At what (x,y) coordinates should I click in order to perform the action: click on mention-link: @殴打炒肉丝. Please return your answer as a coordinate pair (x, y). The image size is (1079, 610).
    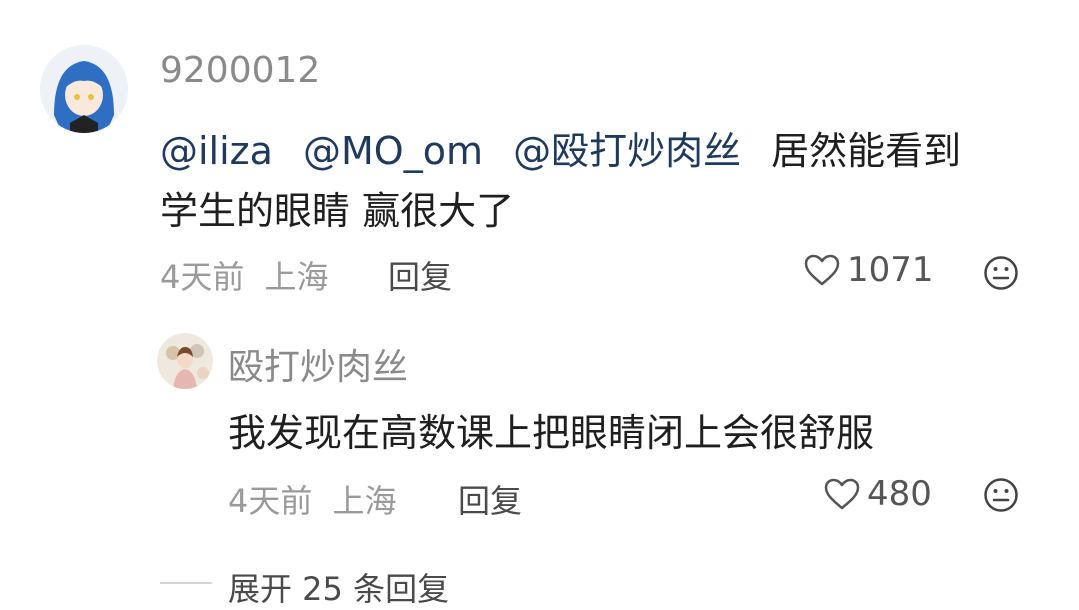
    Looking at the image, I should click on (627, 151).